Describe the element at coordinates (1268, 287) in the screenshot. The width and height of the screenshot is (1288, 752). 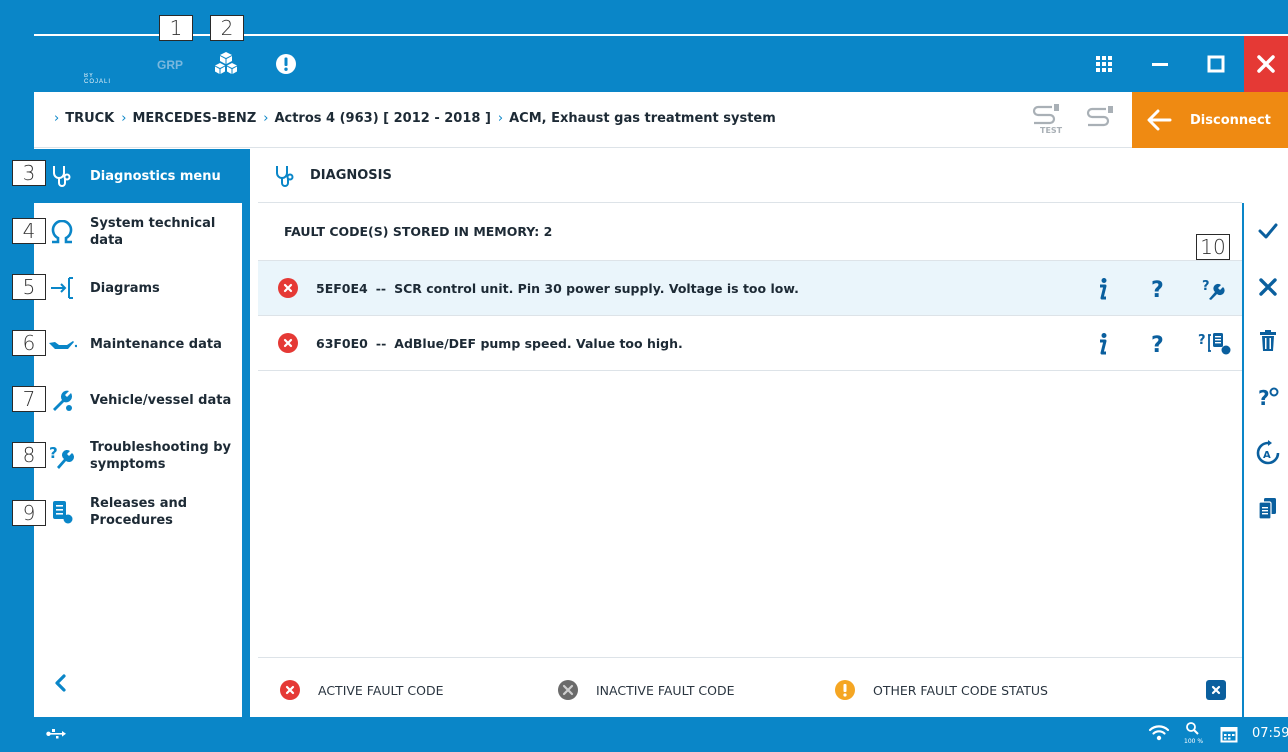
I see `clear-icon` at that location.